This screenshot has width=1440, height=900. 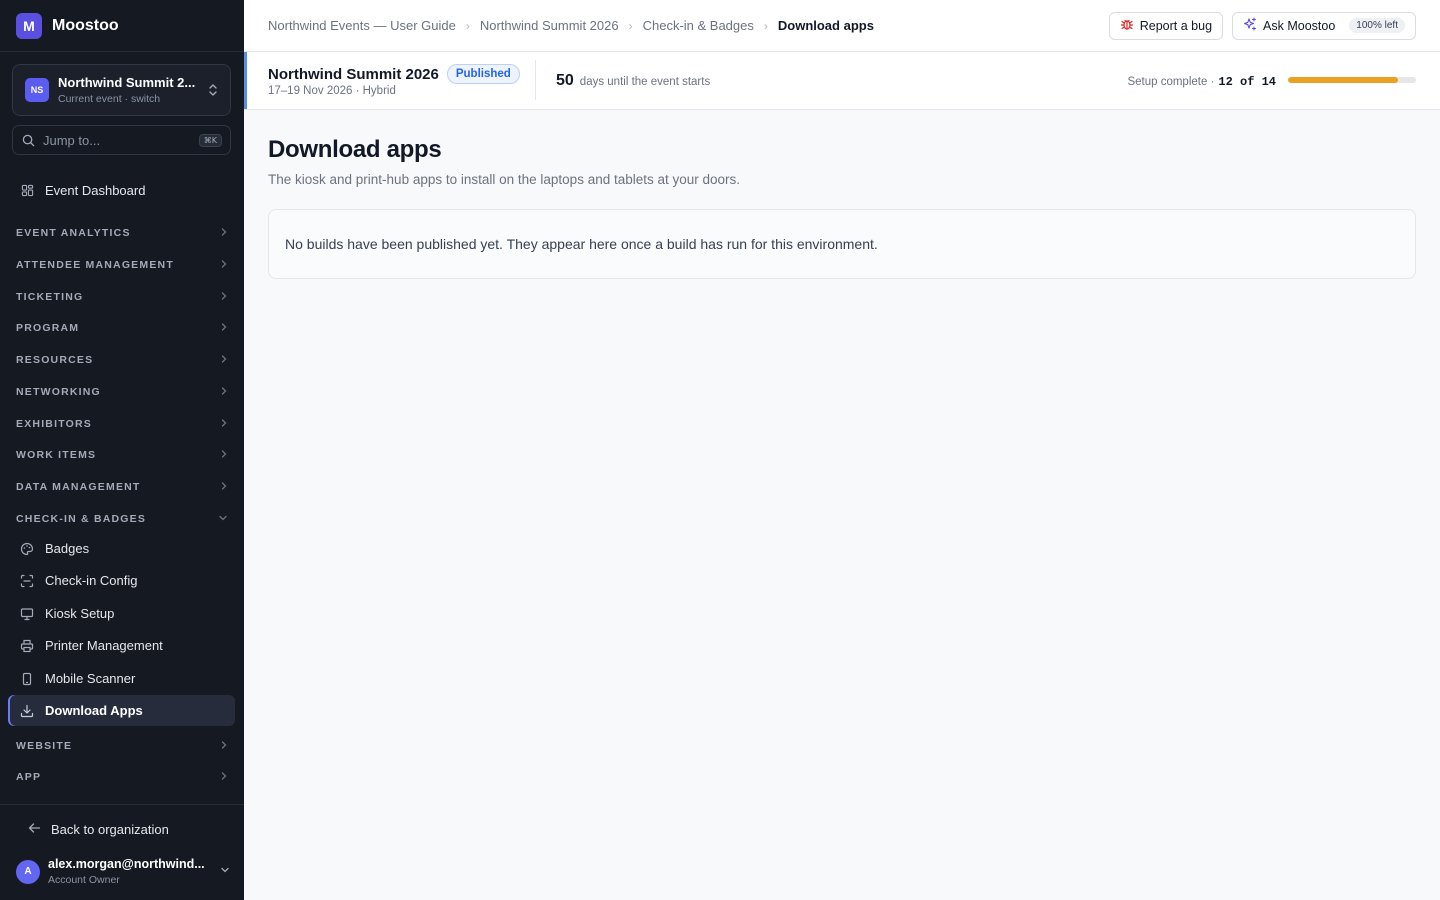 What do you see at coordinates (353, 74) in the screenshot?
I see `event-name: Northwind Summit 2026` at bounding box center [353, 74].